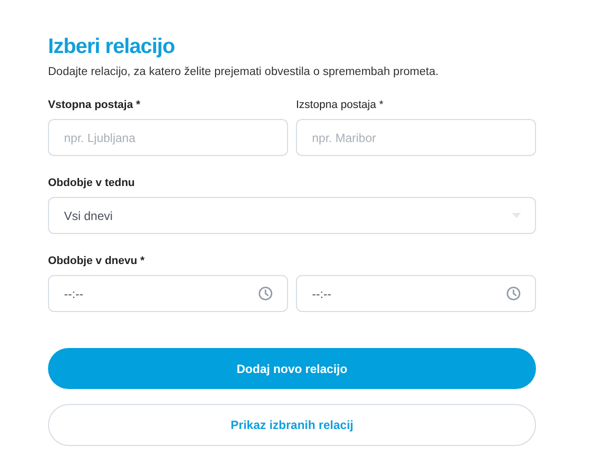  Describe the element at coordinates (92, 183) in the screenshot. I see `field-label: Obdobje v tednu` at that location.